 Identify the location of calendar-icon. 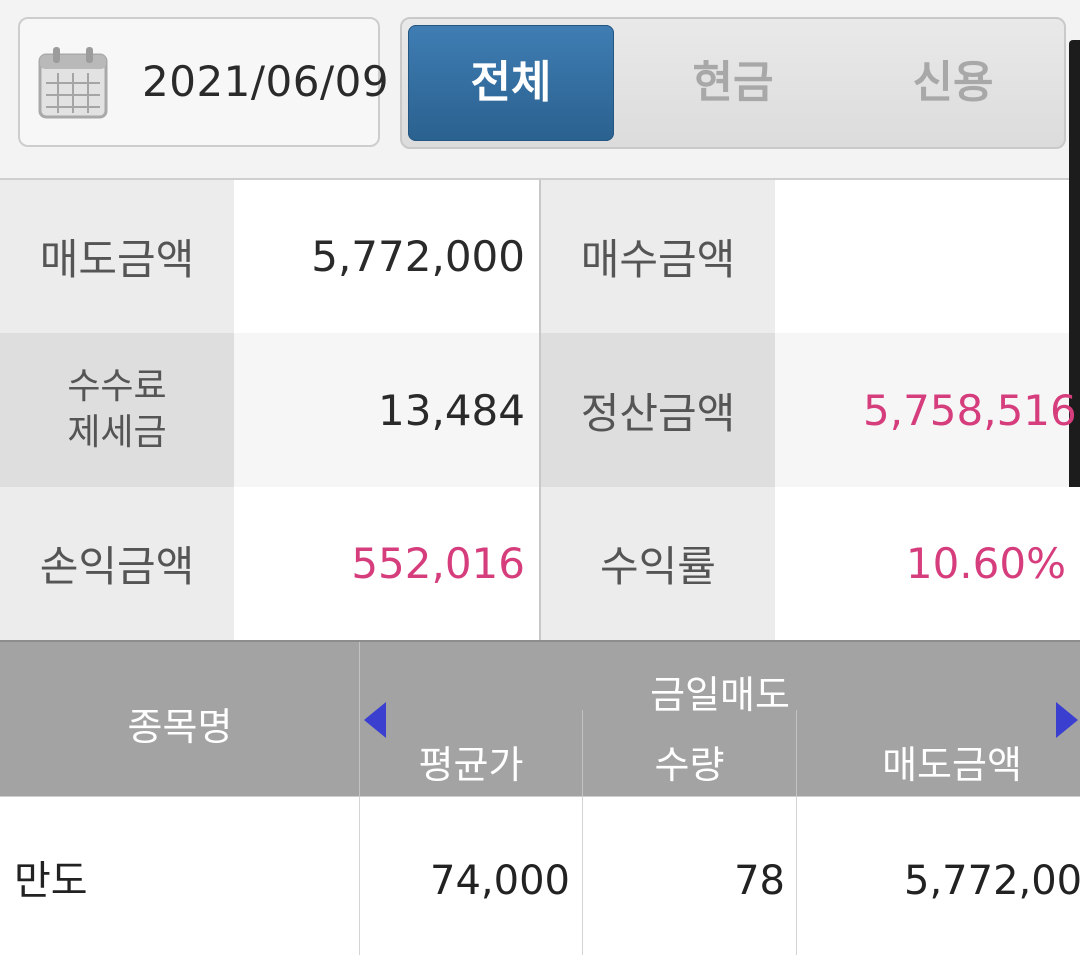
(73, 83).